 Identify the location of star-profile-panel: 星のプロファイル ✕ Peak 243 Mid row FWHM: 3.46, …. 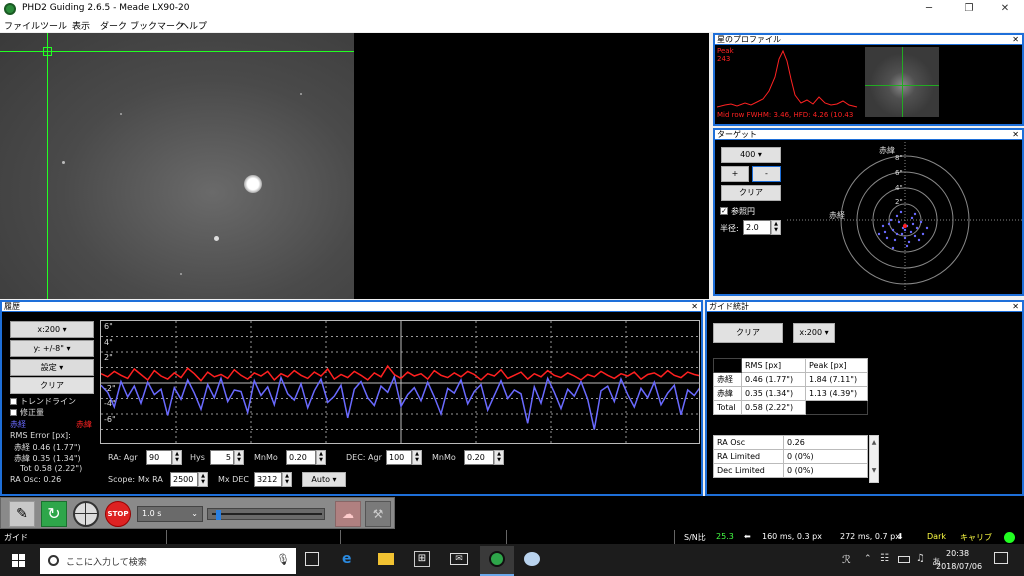
(868, 79).